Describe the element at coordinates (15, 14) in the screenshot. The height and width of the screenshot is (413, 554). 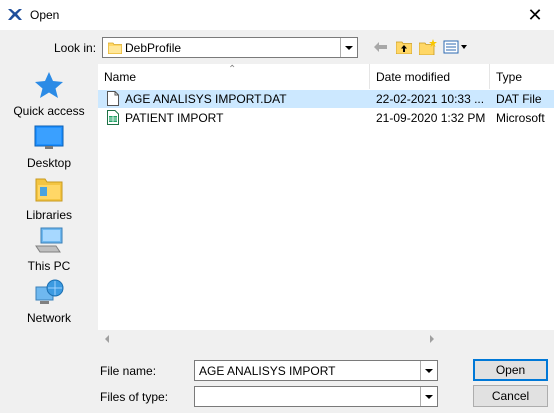
I see `app-icon` at that location.